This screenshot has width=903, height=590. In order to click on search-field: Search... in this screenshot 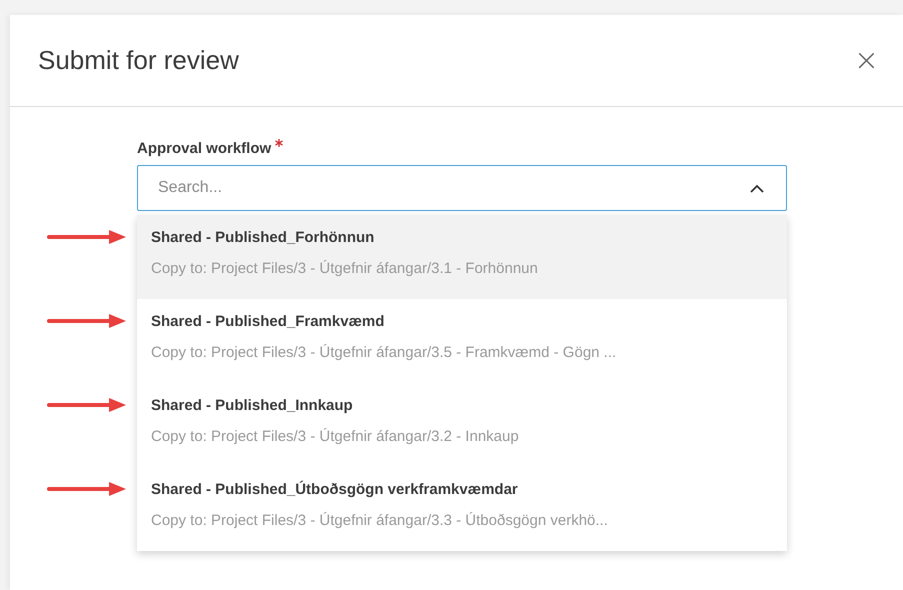, I will do `click(462, 188)`.